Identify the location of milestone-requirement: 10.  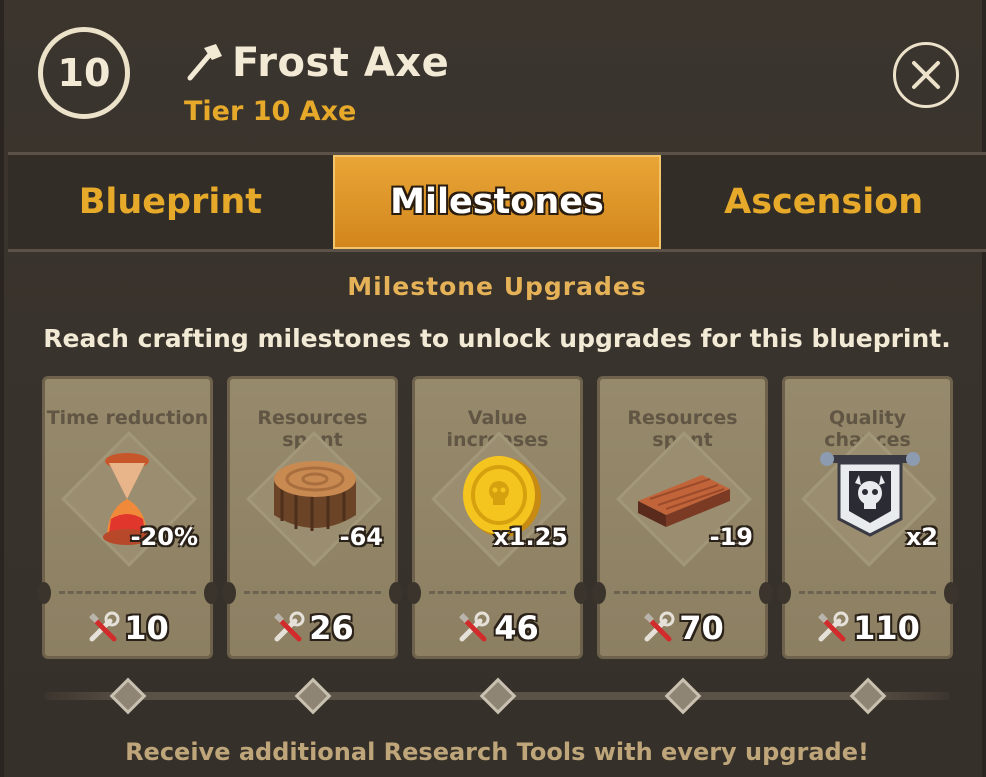
(127, 628).